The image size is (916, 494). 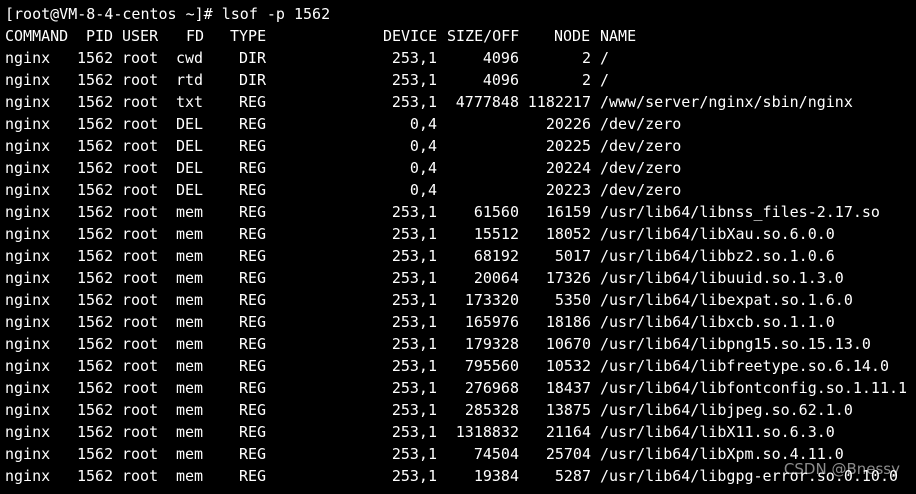 What do you see at coordinates (458, 58) in the screenshot?
I see `table-row: nginx 1562 root cwd DIR 253,1 4096 2 /` at bounding box center [458, 58].